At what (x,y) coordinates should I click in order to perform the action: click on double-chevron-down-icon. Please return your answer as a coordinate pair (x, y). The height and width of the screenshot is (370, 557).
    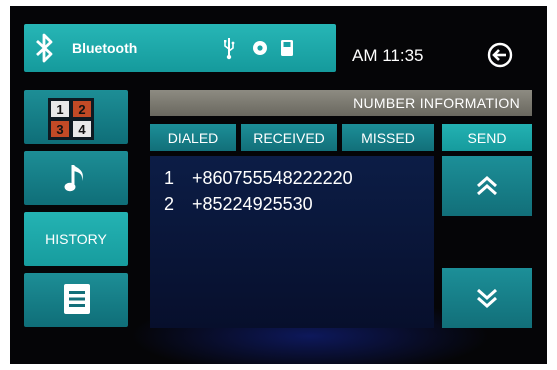
    Looking at the image, I should click on (487, 298).